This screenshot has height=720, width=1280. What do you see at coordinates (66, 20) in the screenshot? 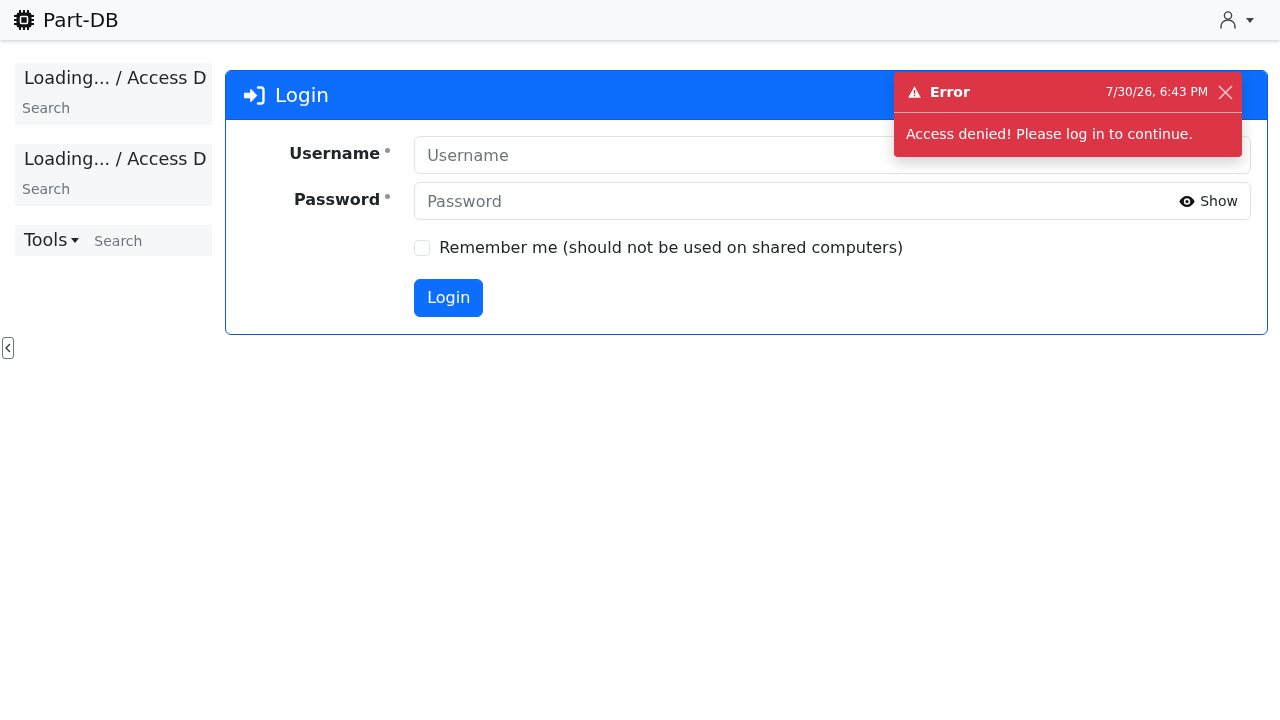
I see `brand-link: Part-DB` at bounding box center [66, 20].